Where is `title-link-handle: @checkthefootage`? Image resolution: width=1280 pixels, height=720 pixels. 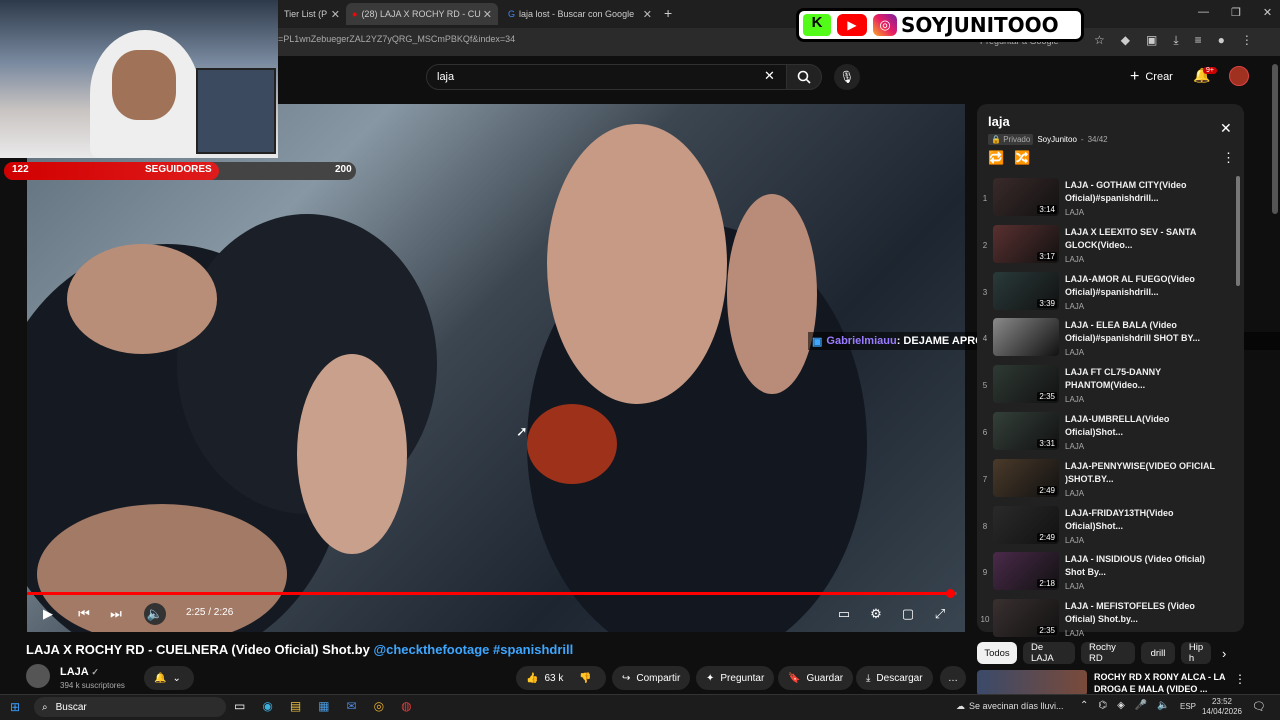
title-link-handle: @checkthefootage is located at coordinates (431, 649).